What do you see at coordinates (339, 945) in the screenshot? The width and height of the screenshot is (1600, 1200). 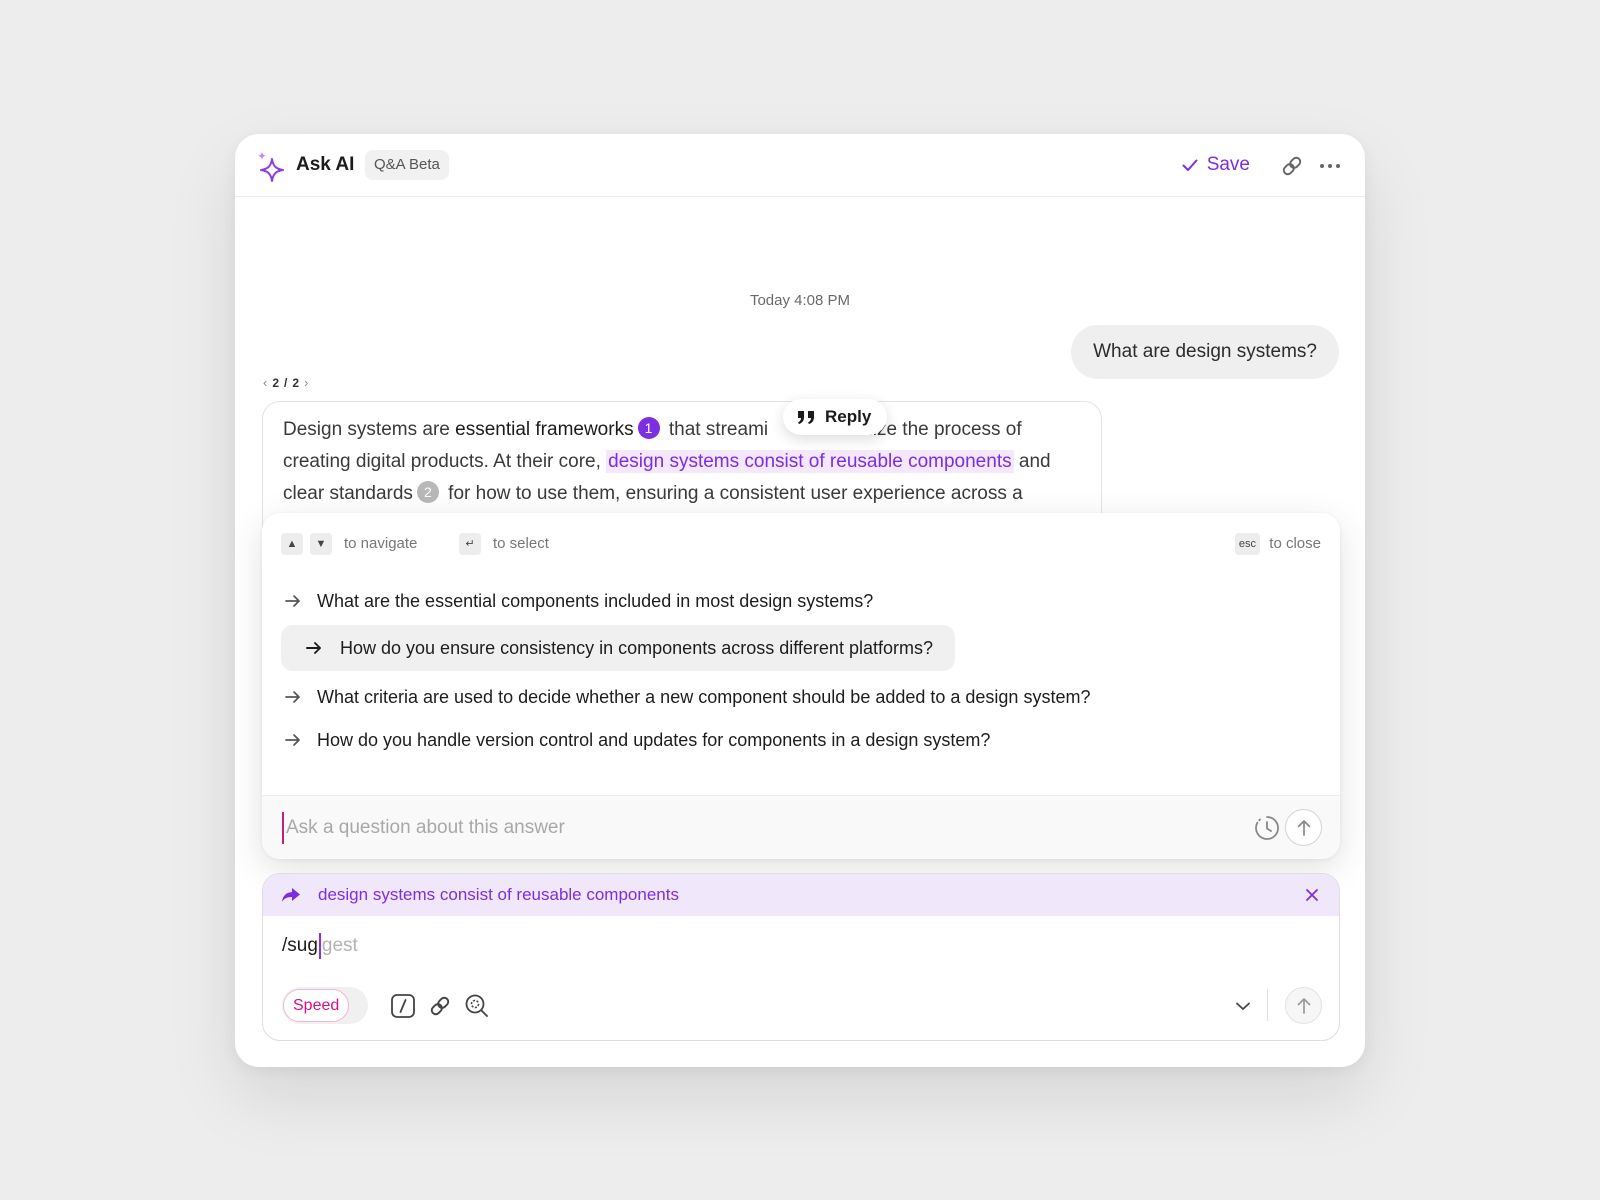 I see `ghost-completion: gest` at bounding box center [339, 945].